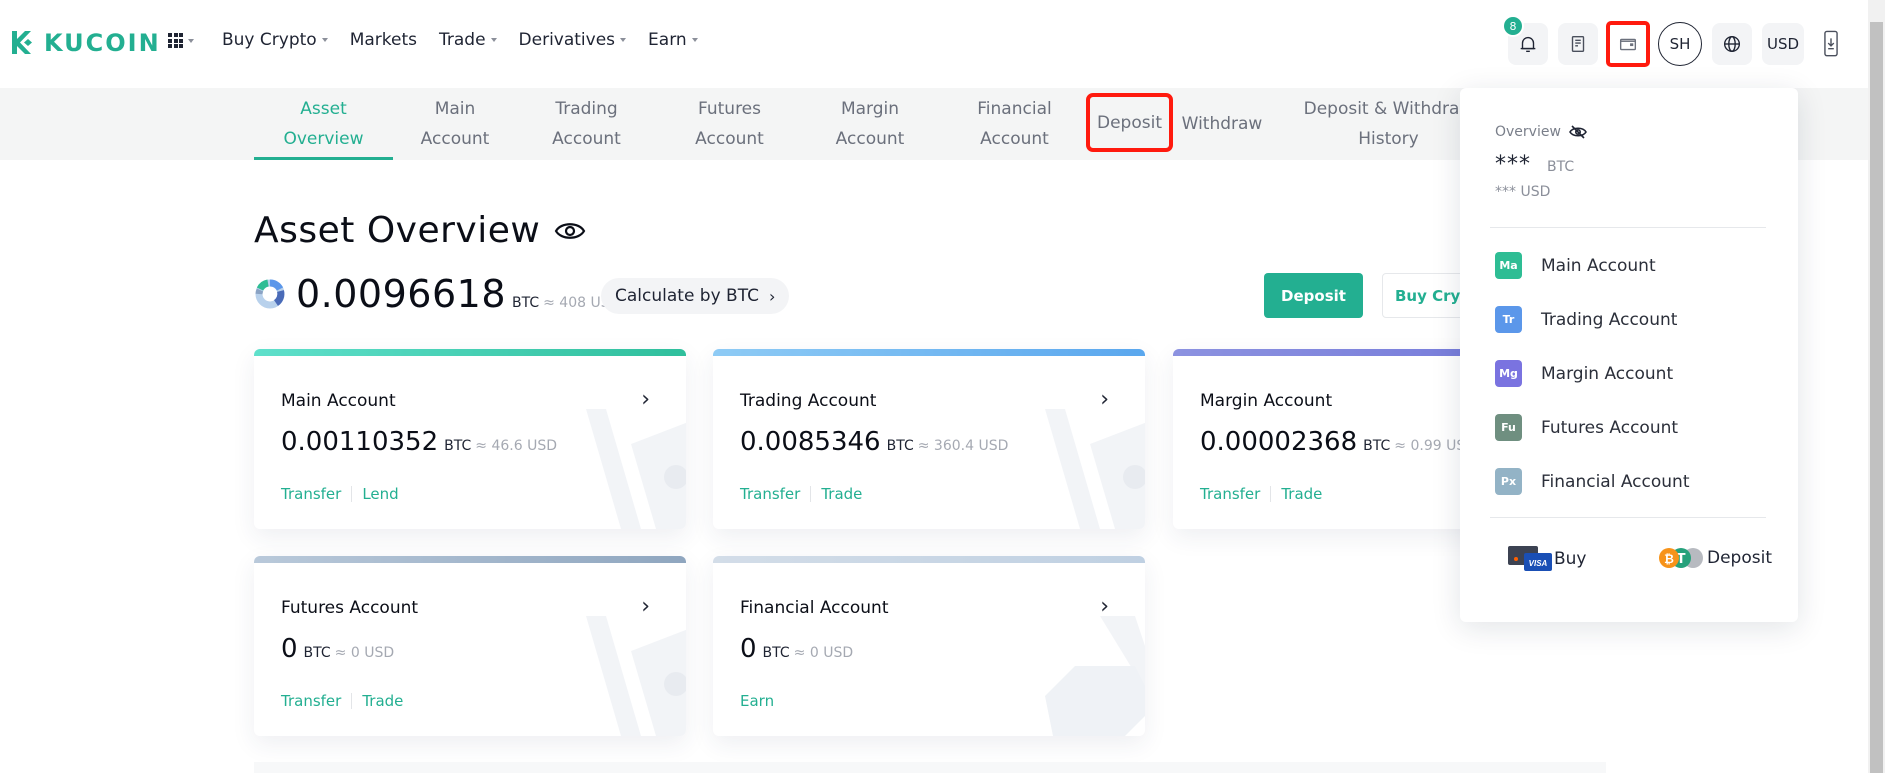 The image size is (1885, 773). I want to click on wallet-button, so click(1628, 44).